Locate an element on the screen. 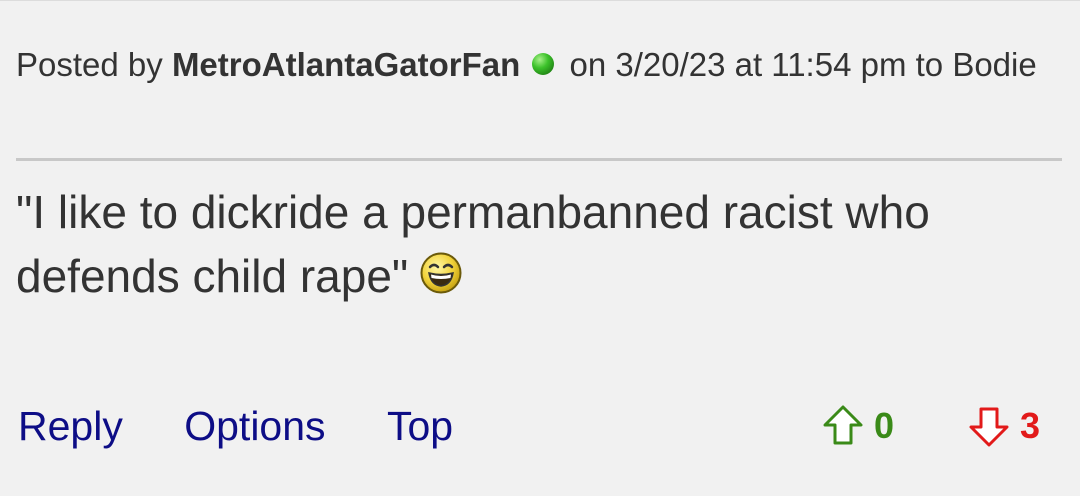 This screenshot has height=496, width=1080. laughing-smiley-icon is located at coordinates (441, 270).